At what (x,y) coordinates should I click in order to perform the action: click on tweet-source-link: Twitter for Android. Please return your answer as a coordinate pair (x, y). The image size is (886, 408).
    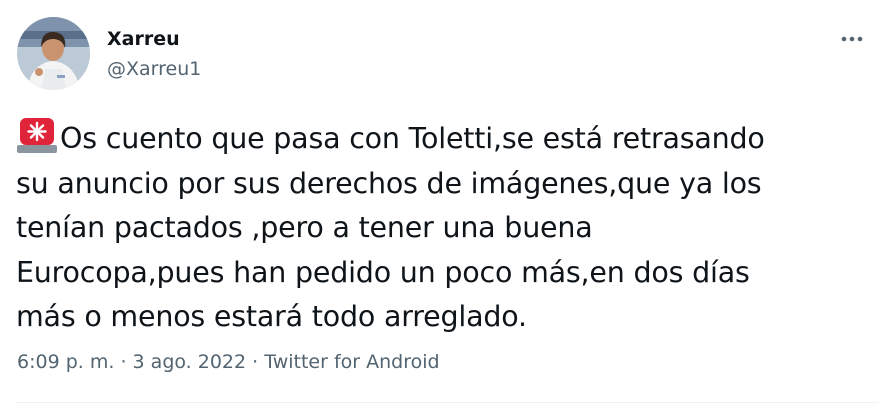
    Looking at the image, I should click on (351, 362).